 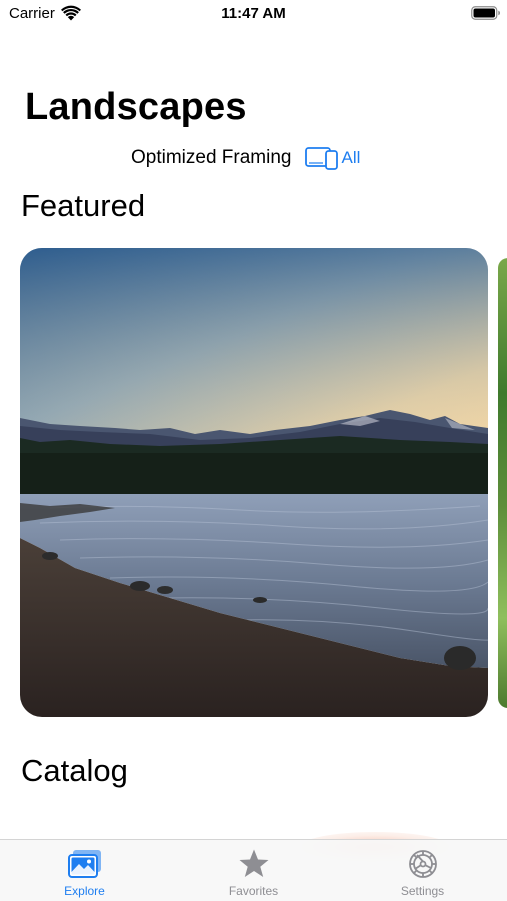 I want to click on star-icon, so click(x=253, y=863).